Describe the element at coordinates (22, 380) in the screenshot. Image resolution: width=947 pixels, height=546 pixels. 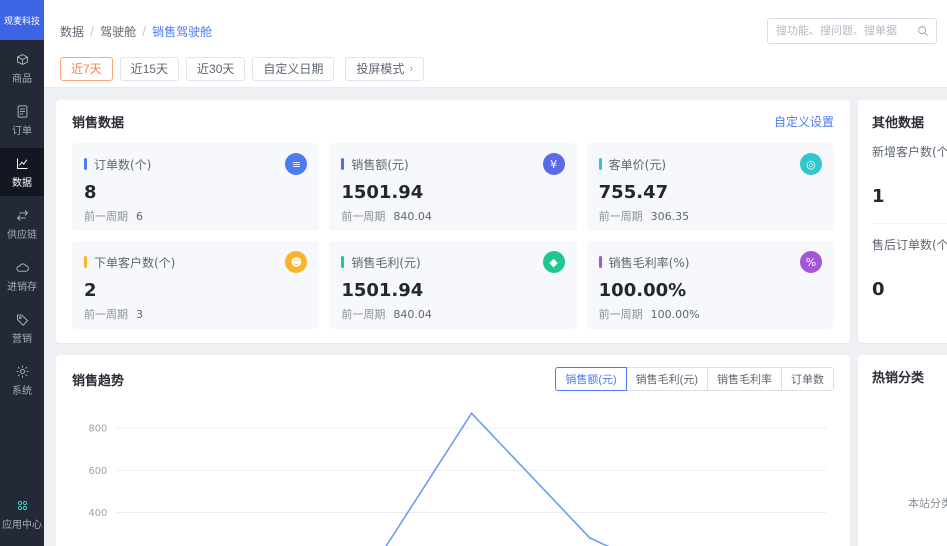
I see `sidebar-item-system: 系统` at that location.